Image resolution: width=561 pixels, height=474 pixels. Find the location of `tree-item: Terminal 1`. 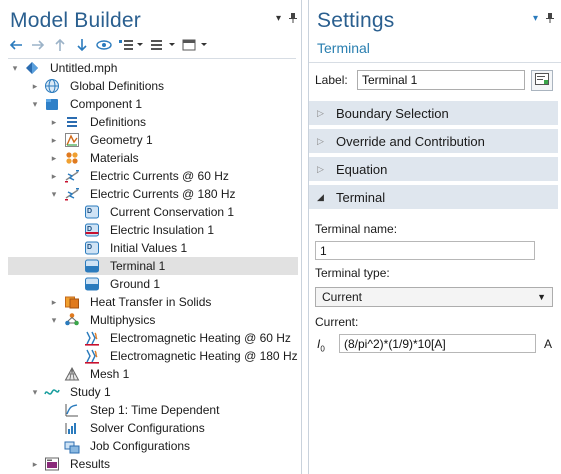

tree-item: Terminal 1 is located at coordinates (153, 266).